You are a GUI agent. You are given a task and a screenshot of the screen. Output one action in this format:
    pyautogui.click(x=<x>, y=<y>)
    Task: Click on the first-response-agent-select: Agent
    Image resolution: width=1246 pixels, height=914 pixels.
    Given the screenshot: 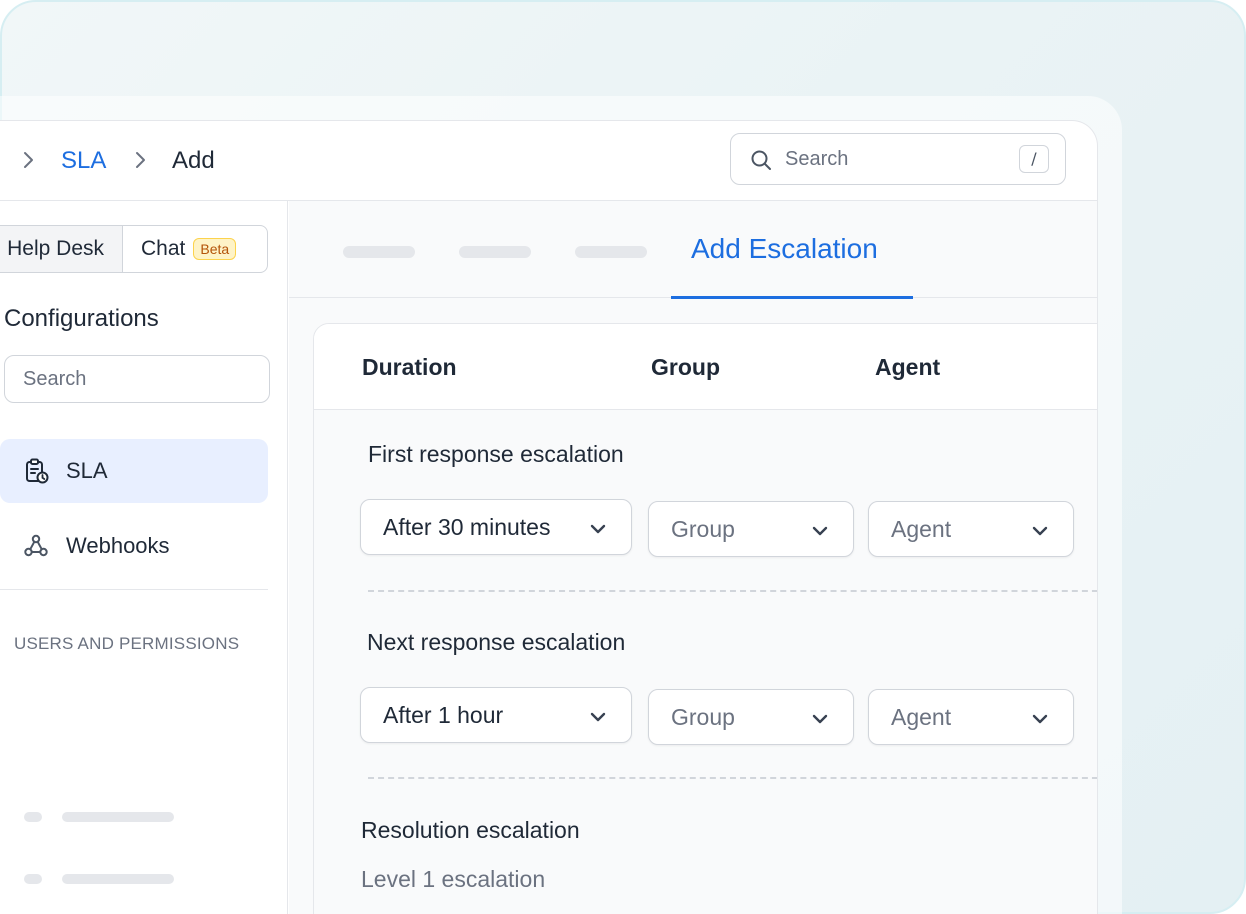 What is the action you would take?
    pyautogui.click(x=971, y=529)
    